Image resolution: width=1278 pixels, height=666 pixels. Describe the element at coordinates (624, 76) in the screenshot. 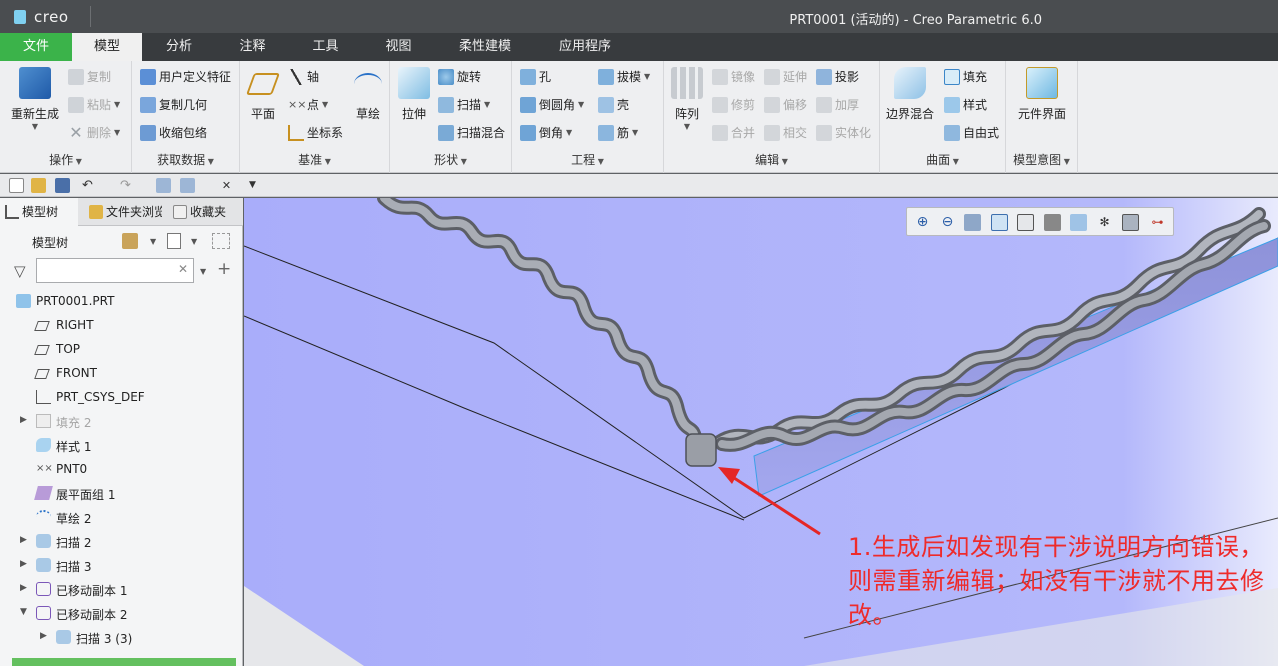

I see `draft-button: 拔模 ▼` at that location.